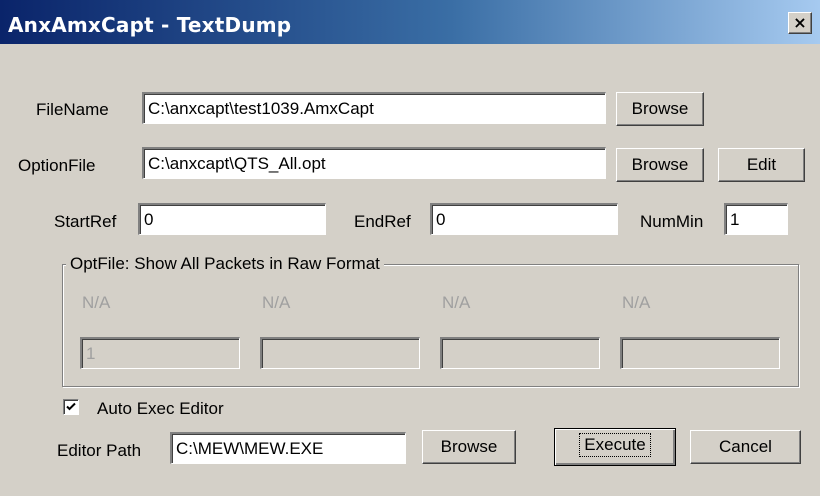 This screenshot has width=820, height=496. What do you see at coordinates (374, 108) in the screenshot?
I see `filename-field: C:\anxcapt\test1039.AmxCapt` at bounding box center [374, 108].